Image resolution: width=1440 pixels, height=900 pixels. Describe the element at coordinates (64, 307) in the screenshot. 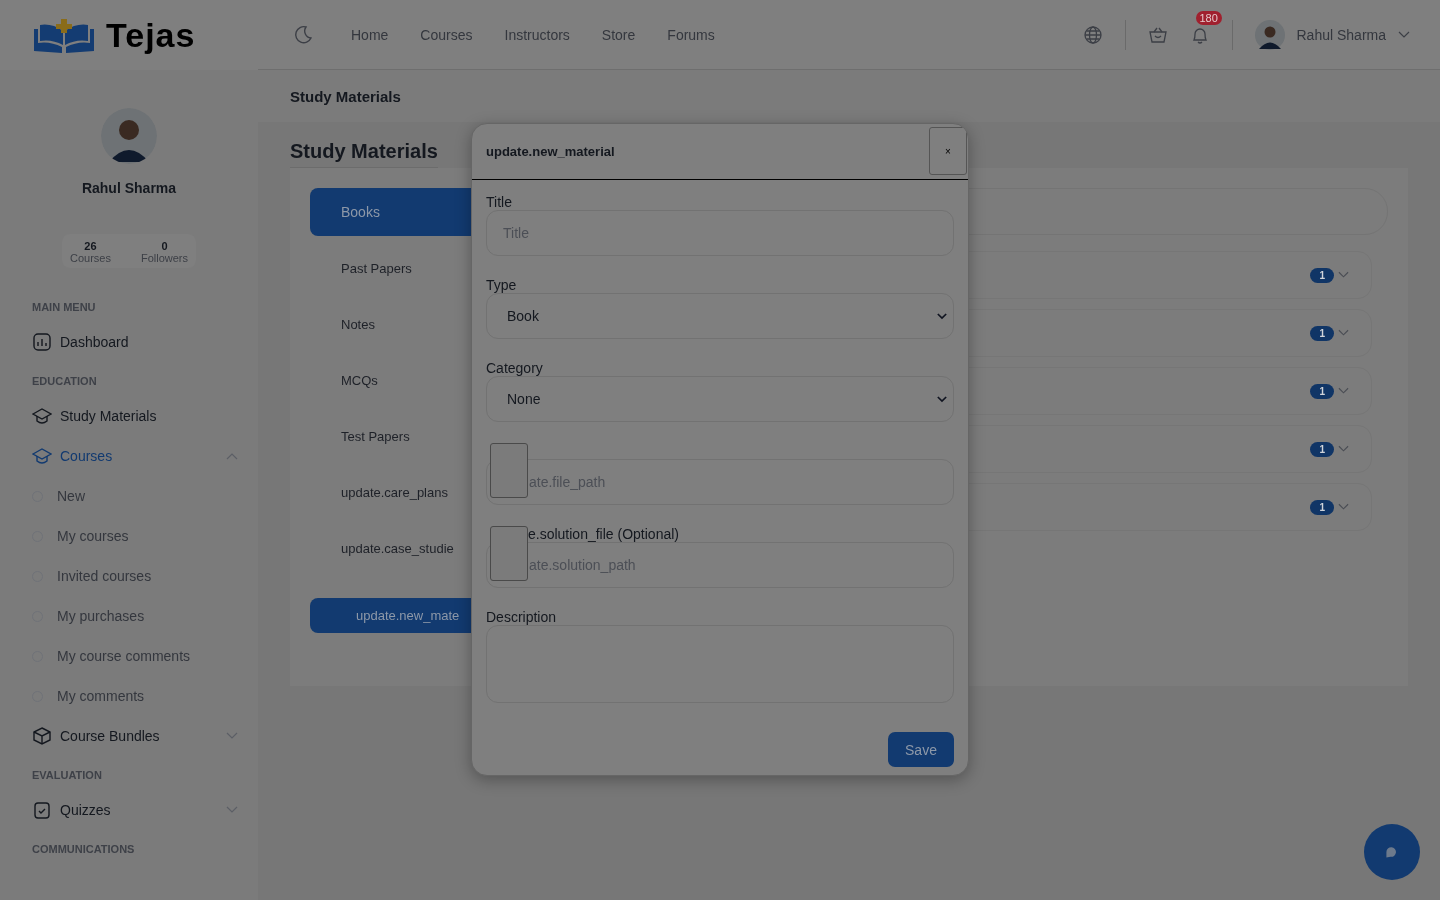

I see `section-heading: MAIN MENU` at that location.